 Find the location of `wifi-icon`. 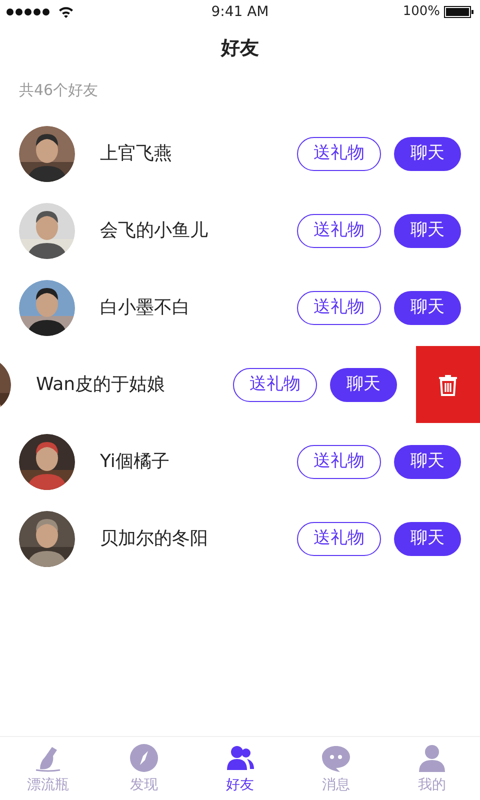

wifi-icon is located at coordinates (66, 12).